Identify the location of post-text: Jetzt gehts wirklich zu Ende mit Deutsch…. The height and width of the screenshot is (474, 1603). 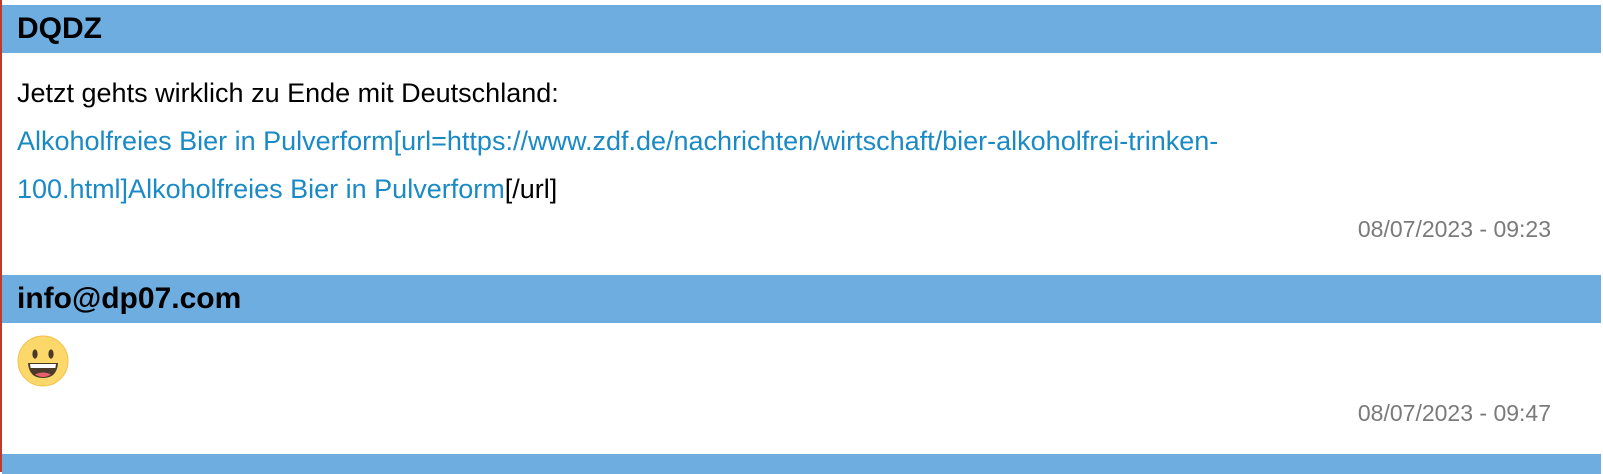
(288, 93).